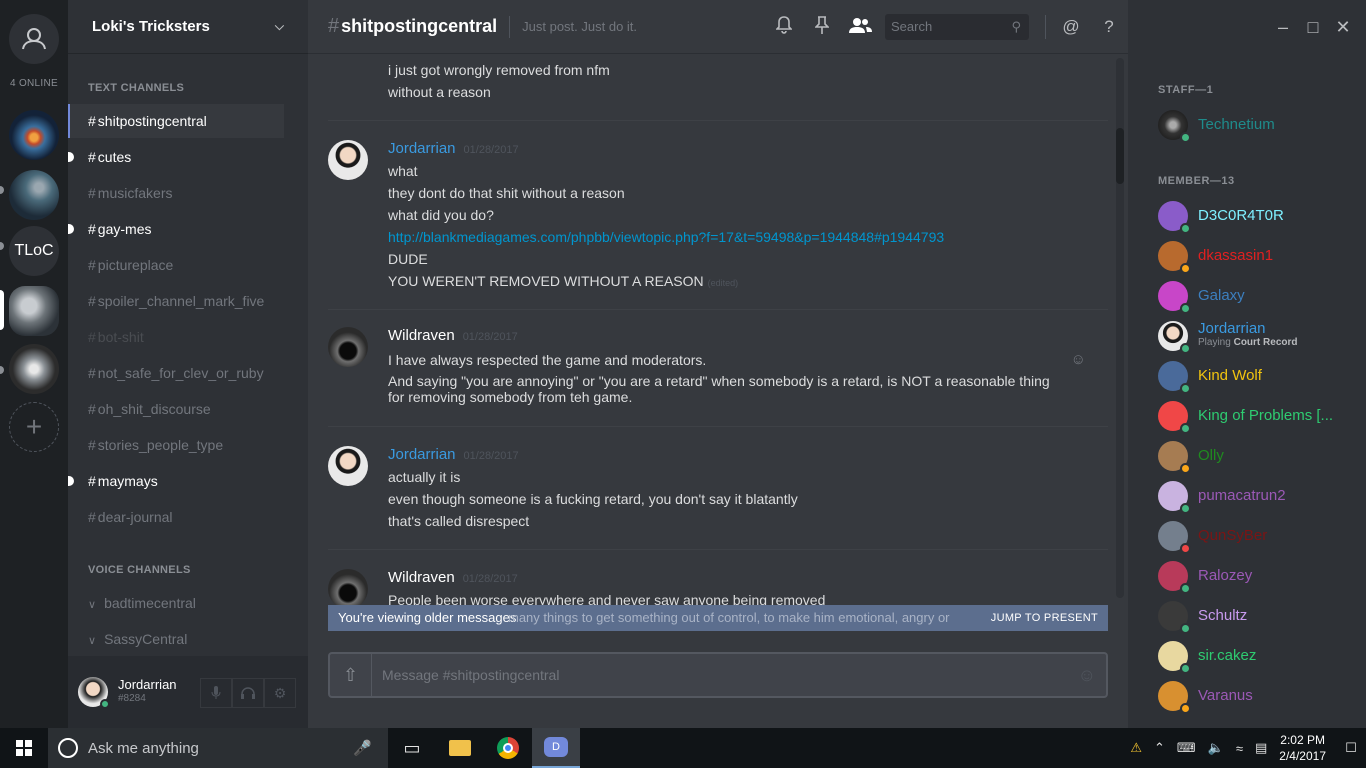 The width and height of the screenshot is (1366, 768). What do you see at coordinates (176, 157) in the screenshot?
I see `channel-cutes: # cutes` at bounding box center [176, 157].